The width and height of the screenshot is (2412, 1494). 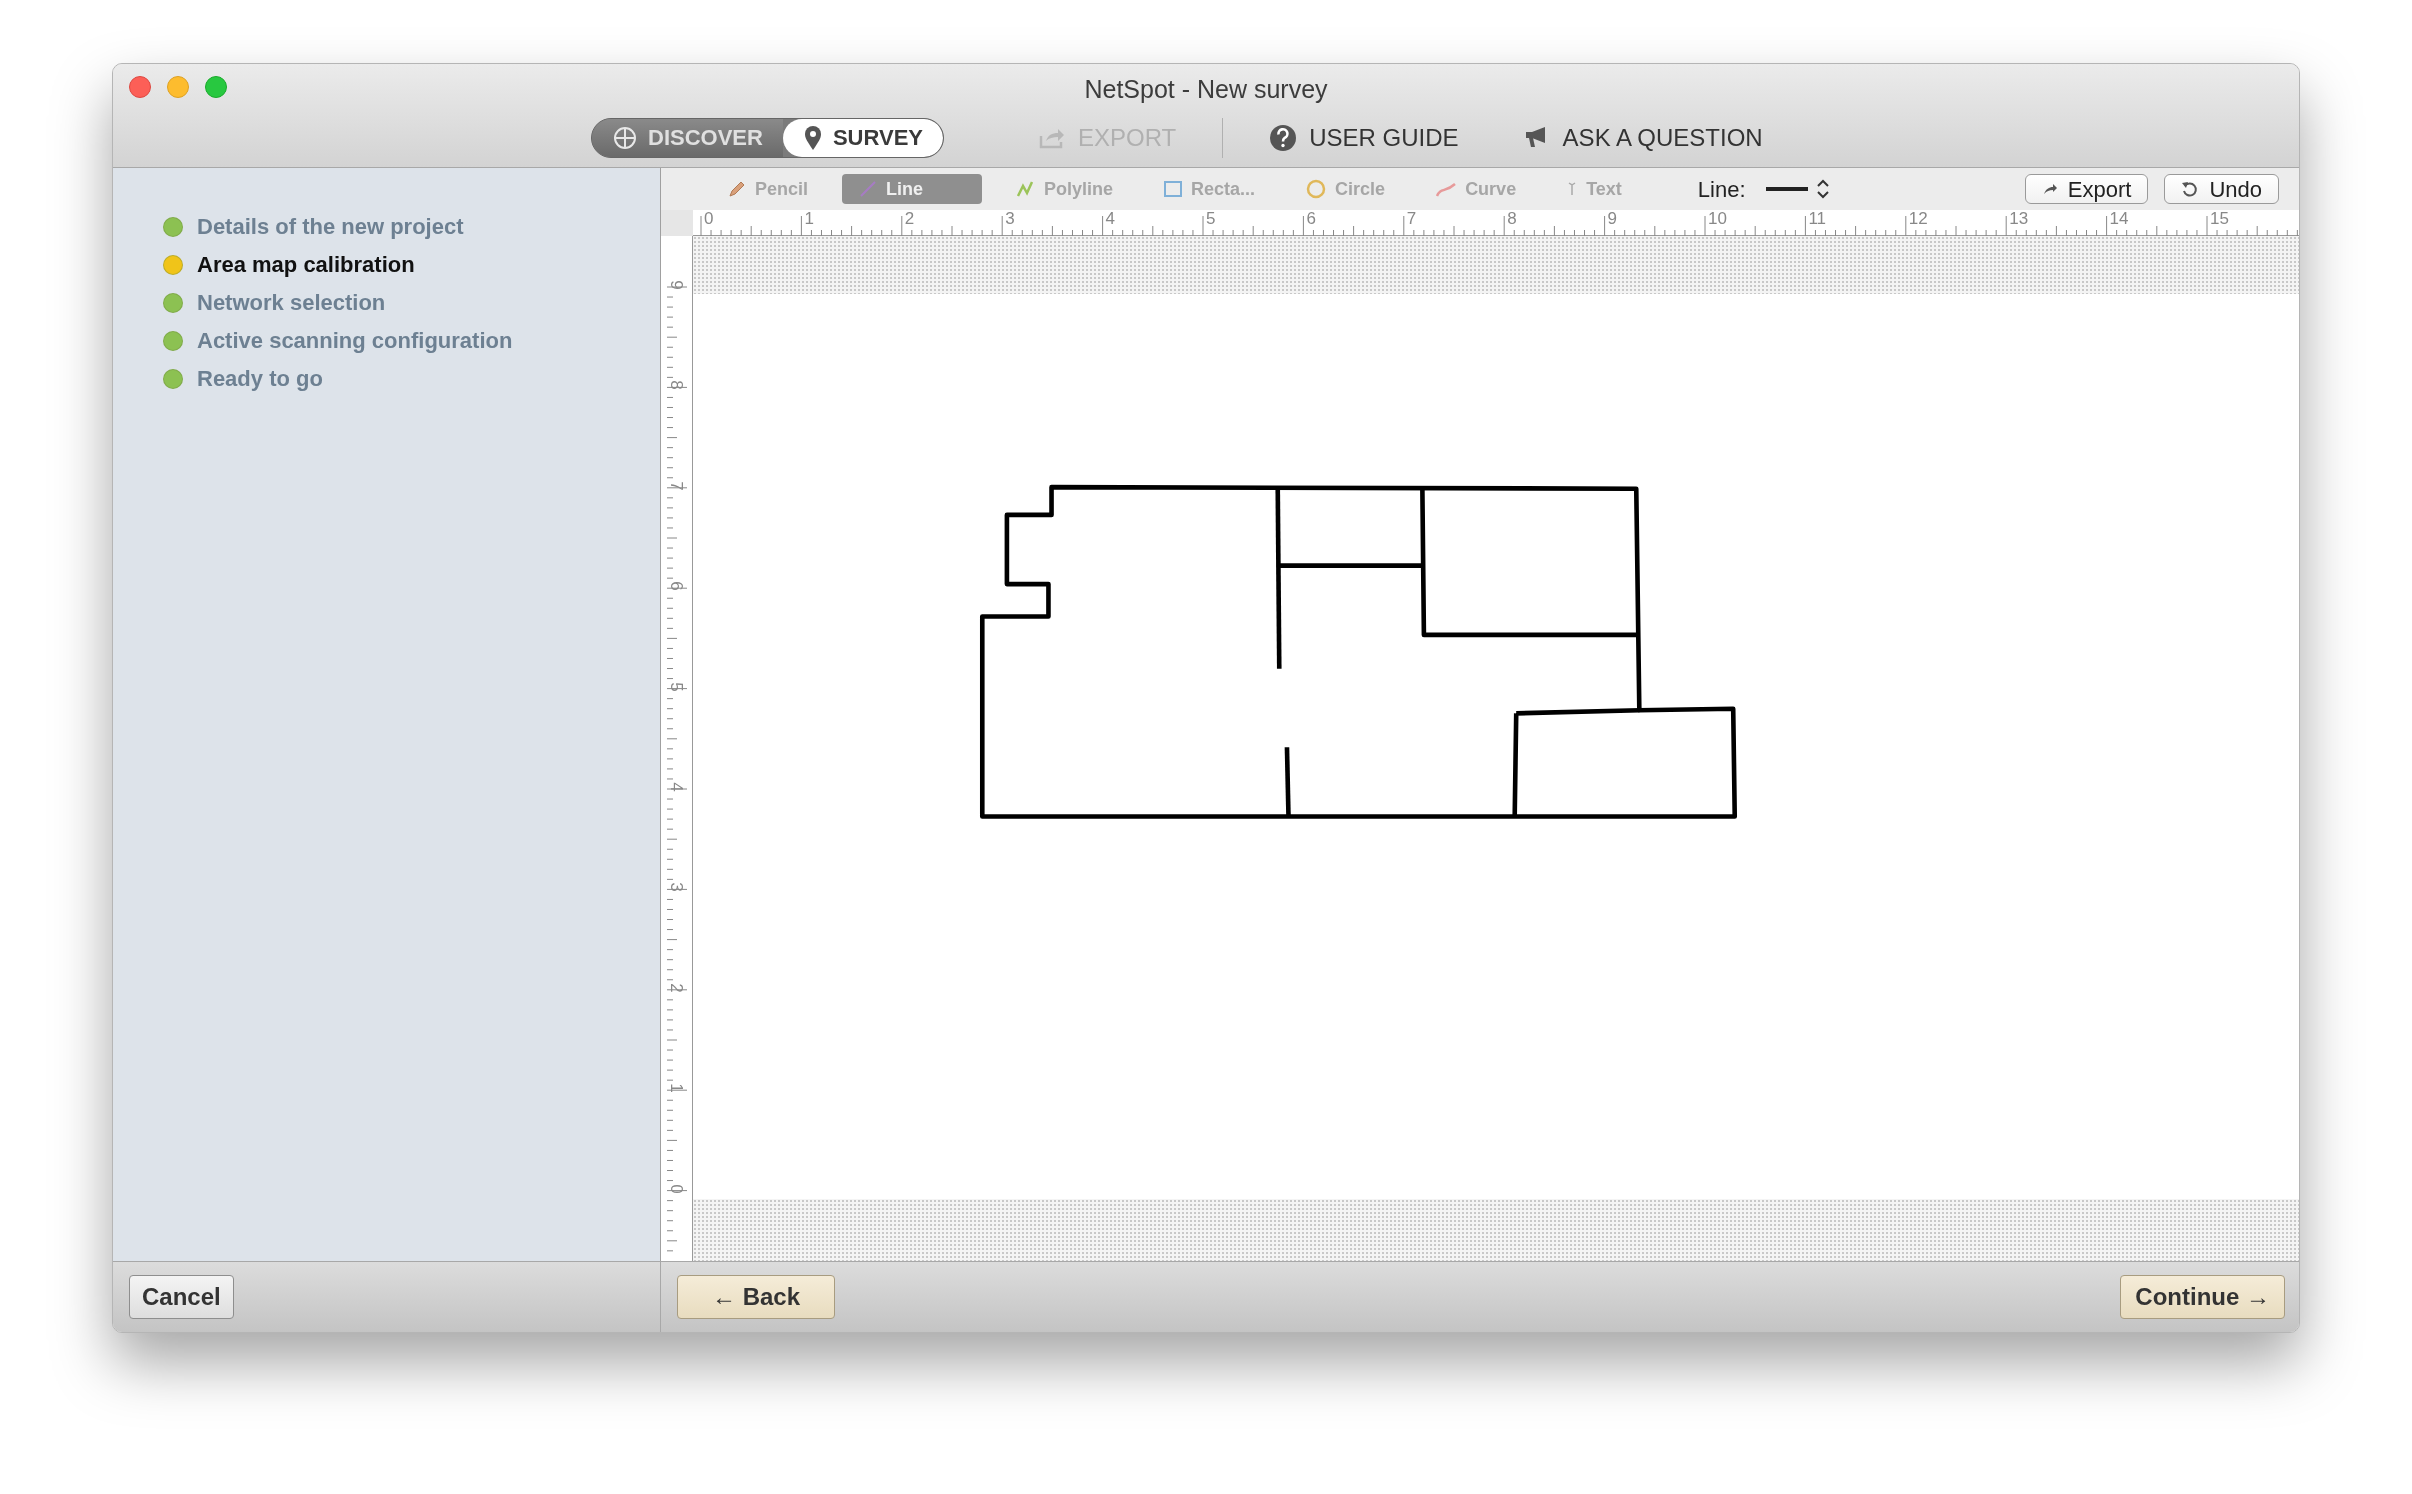 I want to click on step-label: Area map calibration, so click(x=306, y=265).